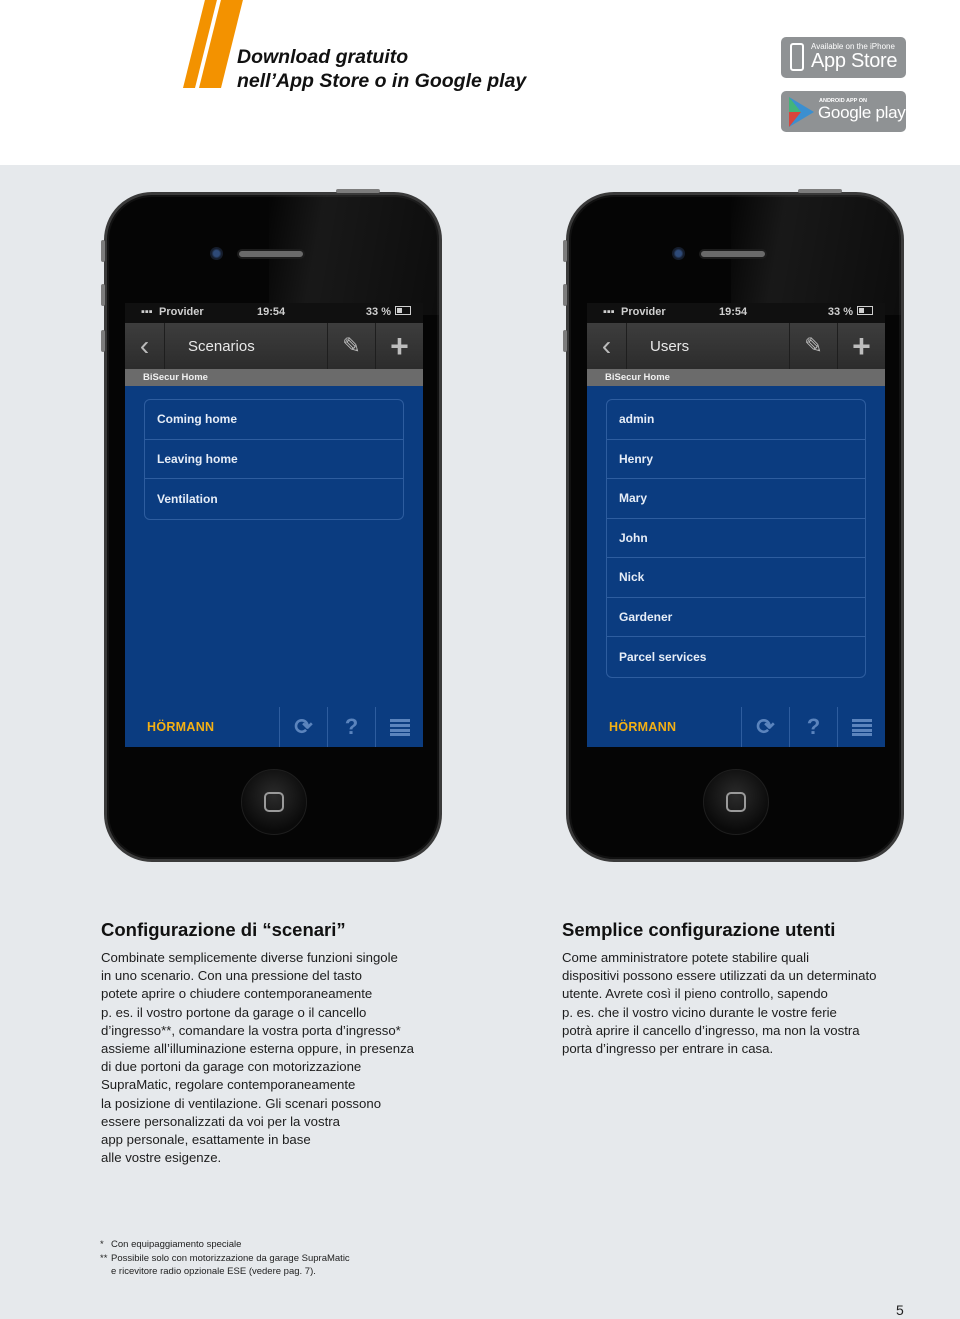 Image resolution: width=960 pixels, height=1319 pixels. Describe the element at coordinates (104, 1258) in the screenshot. I see `footnote-mark: **` at that location.